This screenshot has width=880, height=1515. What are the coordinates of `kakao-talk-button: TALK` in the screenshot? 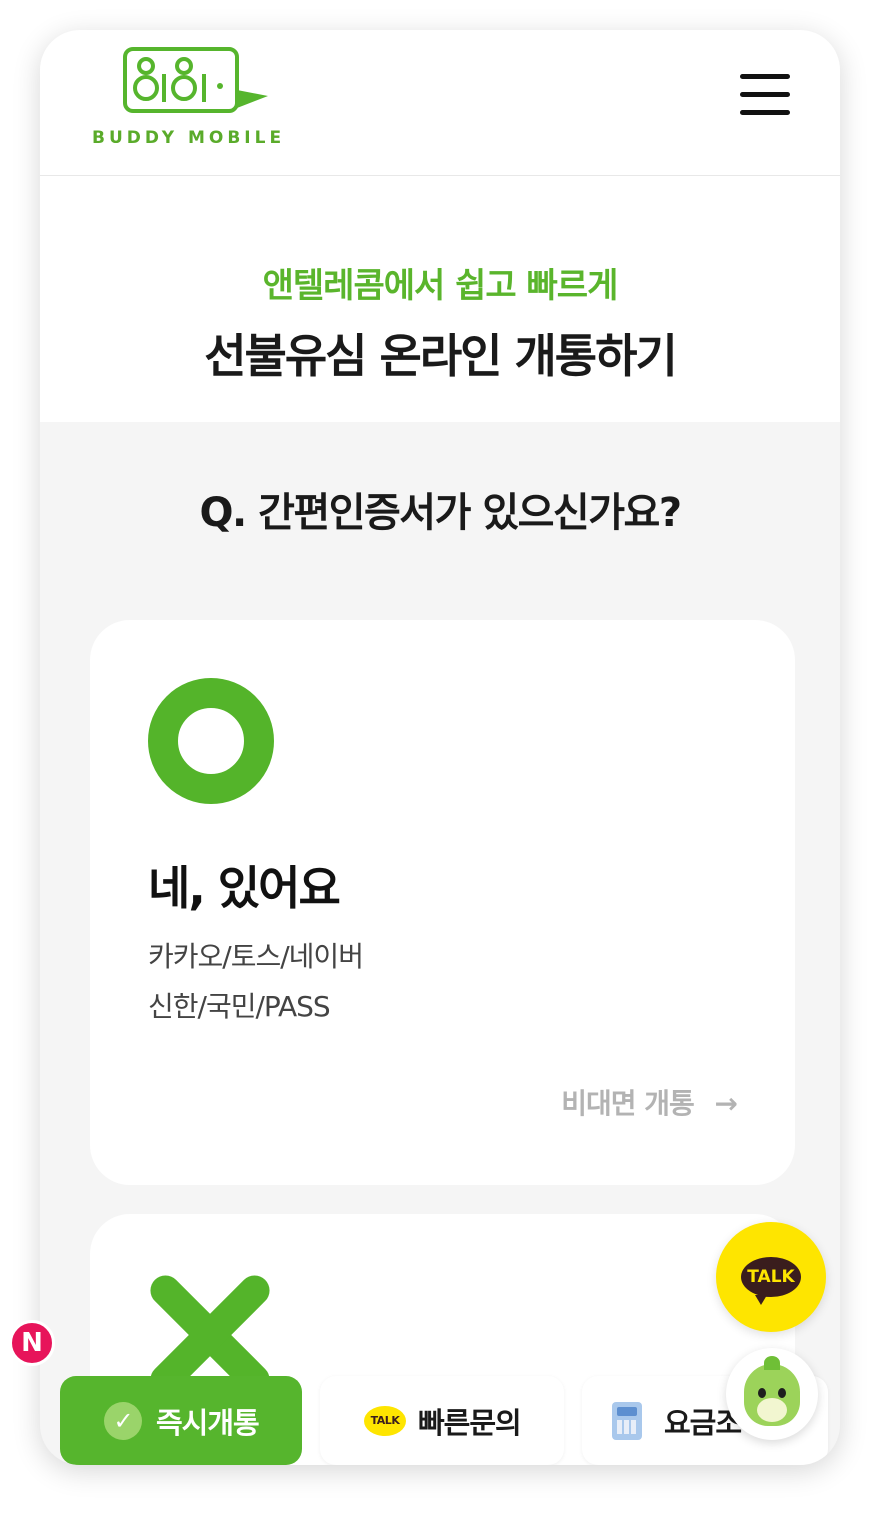 It's located at (771, 1277).